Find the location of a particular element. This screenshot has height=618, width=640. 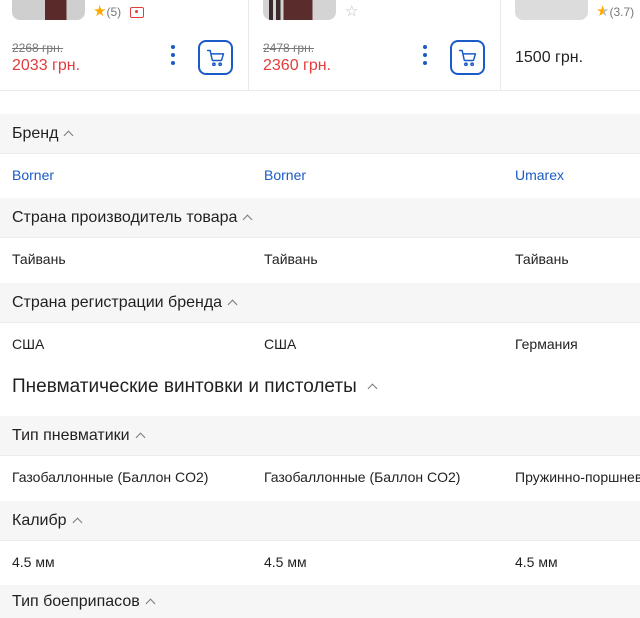

star-outline-icon: ☆ is located at coordinates (352, 11).